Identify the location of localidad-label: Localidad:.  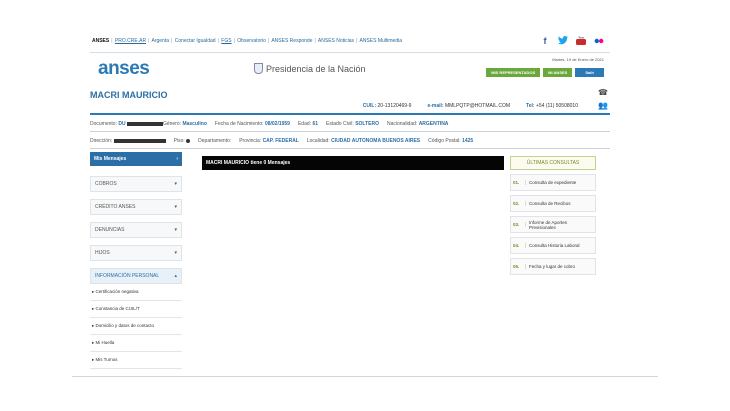
(318, 141).